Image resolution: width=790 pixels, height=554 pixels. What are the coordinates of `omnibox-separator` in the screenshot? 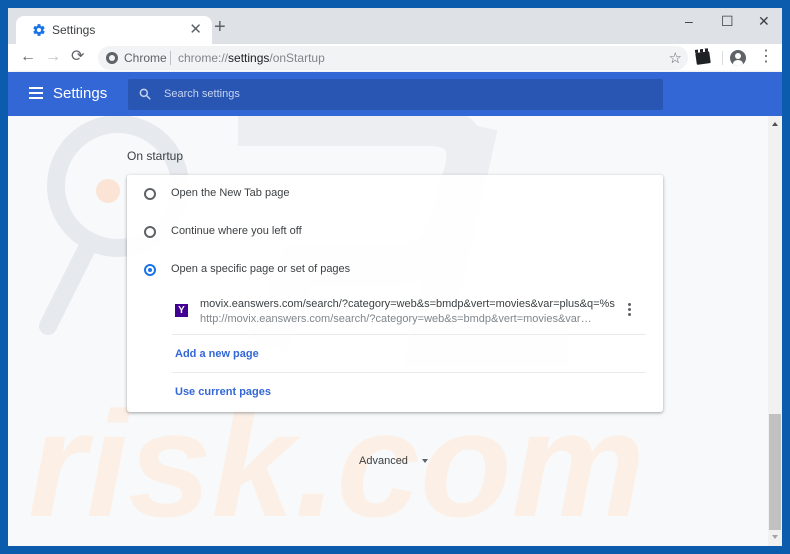 It's located at (170, 58).